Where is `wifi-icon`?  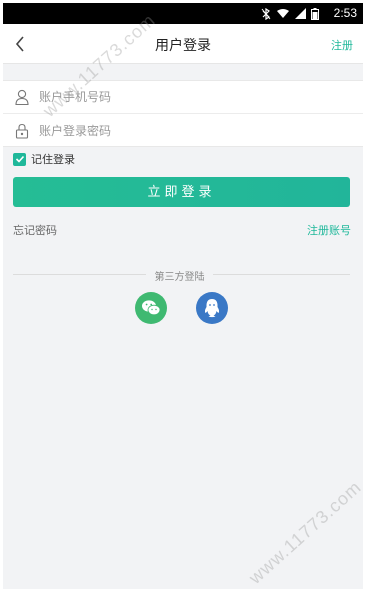 wifi-icon is located at coordinates (283, 13).